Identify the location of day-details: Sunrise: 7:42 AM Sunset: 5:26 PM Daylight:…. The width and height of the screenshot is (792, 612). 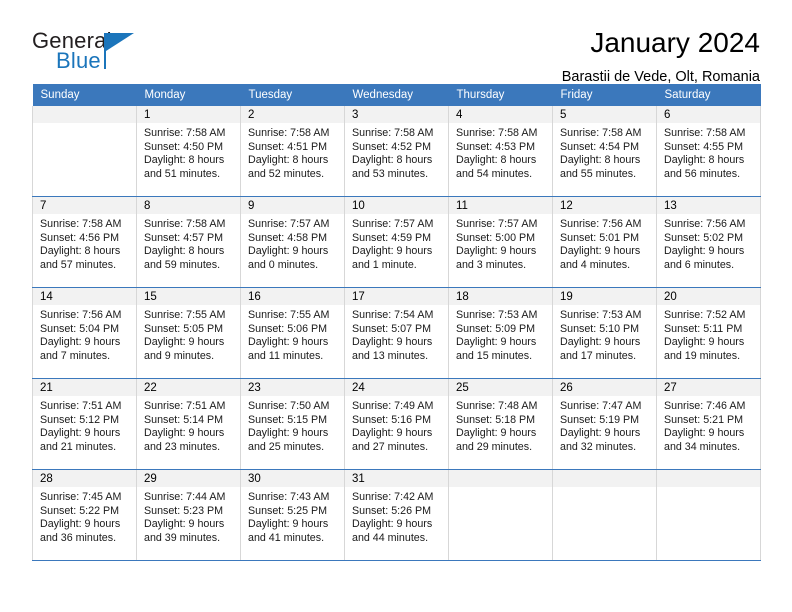
(396, 516).